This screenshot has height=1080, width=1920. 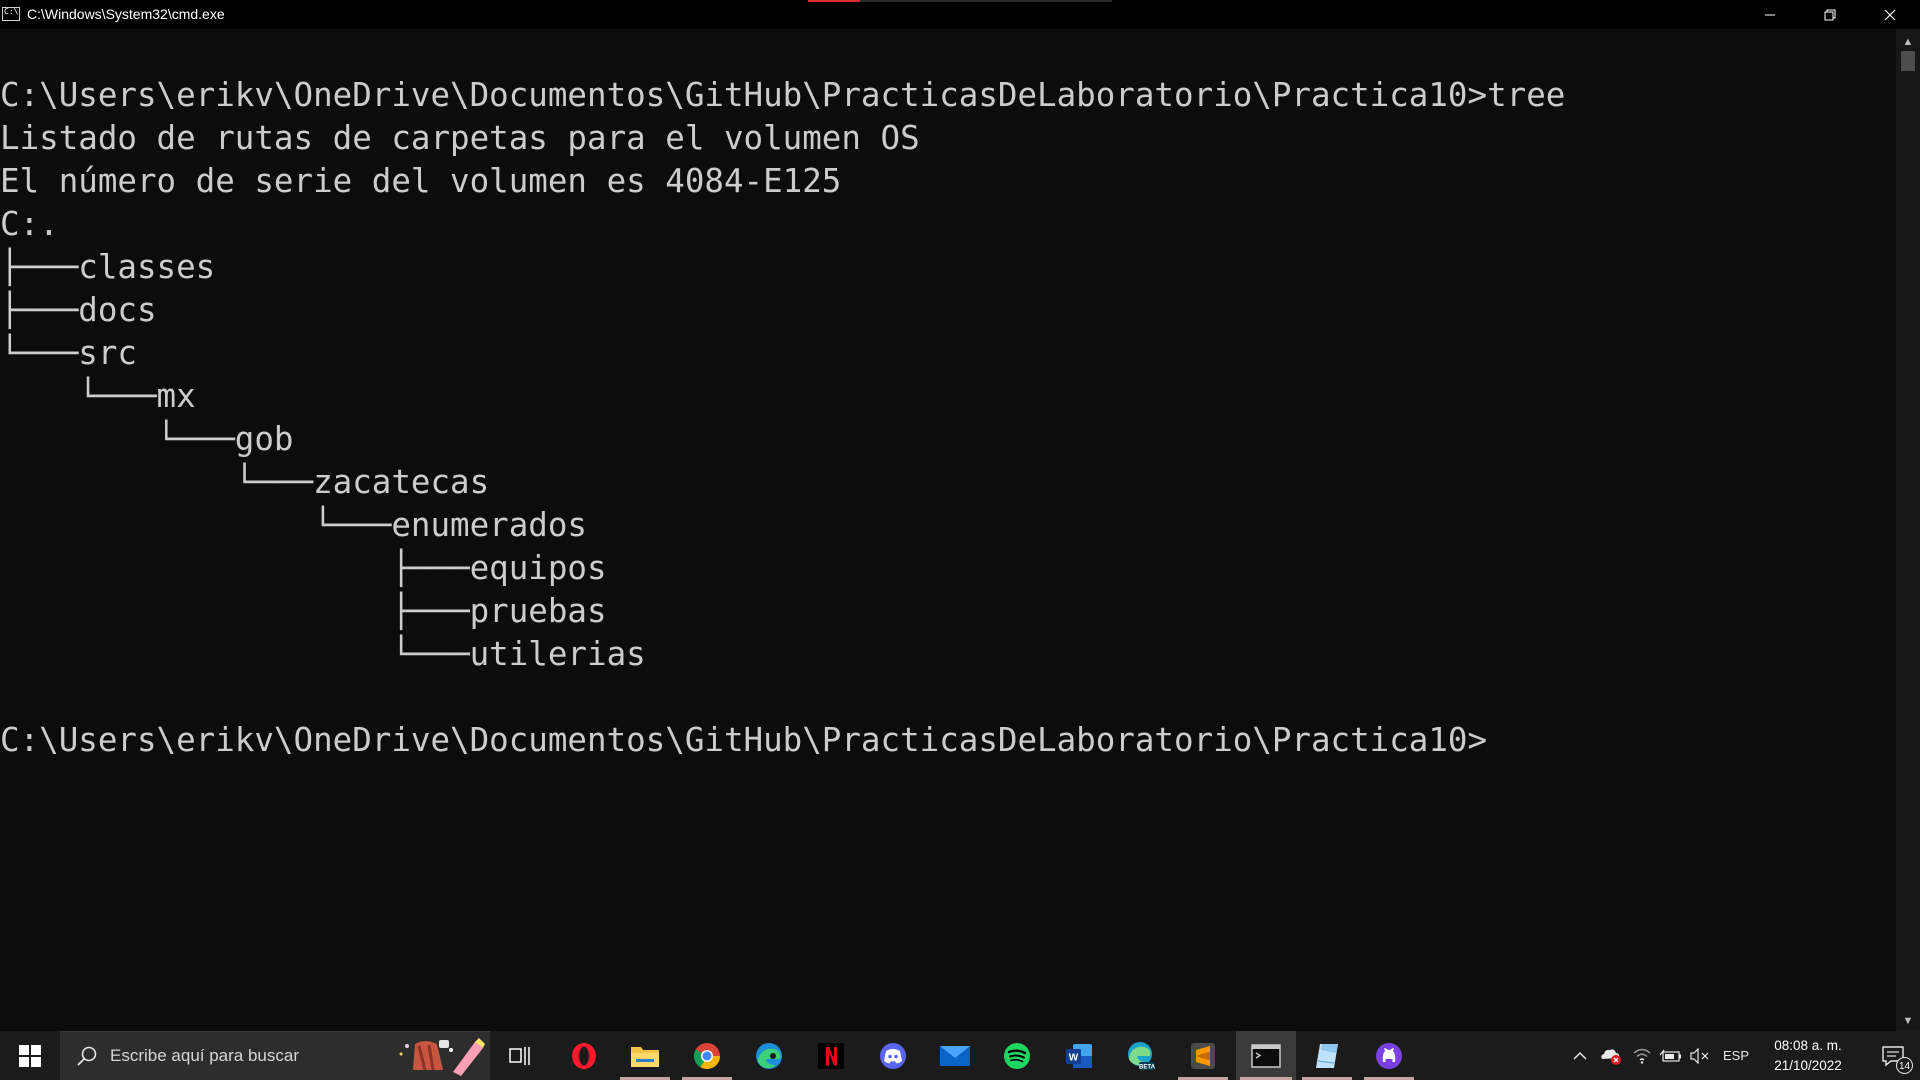 What do you see at coordinates (68, 353) in the screenshot?
I see `console-line: └───src` at bounding box center [68, 353].